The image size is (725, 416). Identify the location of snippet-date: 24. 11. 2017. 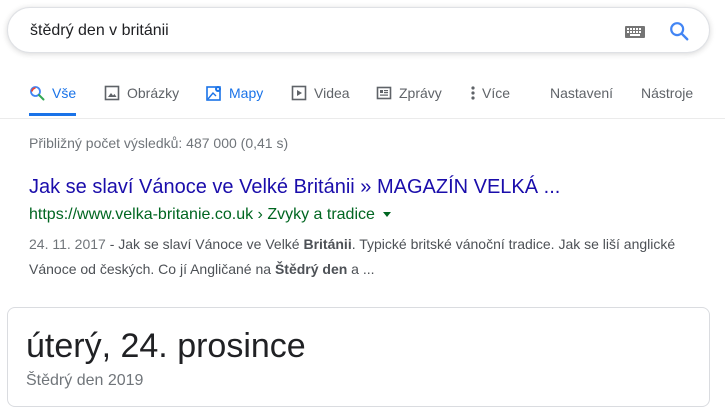
(67, 244).